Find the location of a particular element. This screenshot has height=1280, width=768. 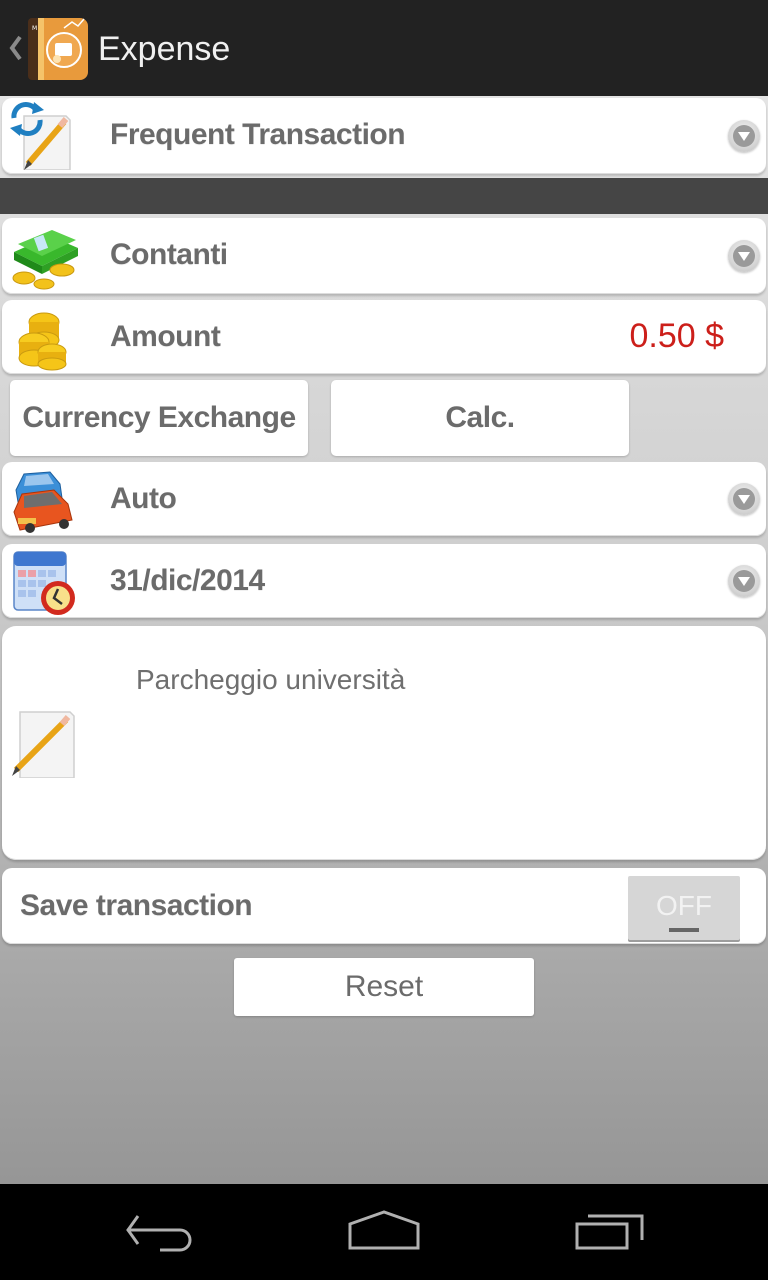

note-pencil-icon is located at coordinates (43, 744).